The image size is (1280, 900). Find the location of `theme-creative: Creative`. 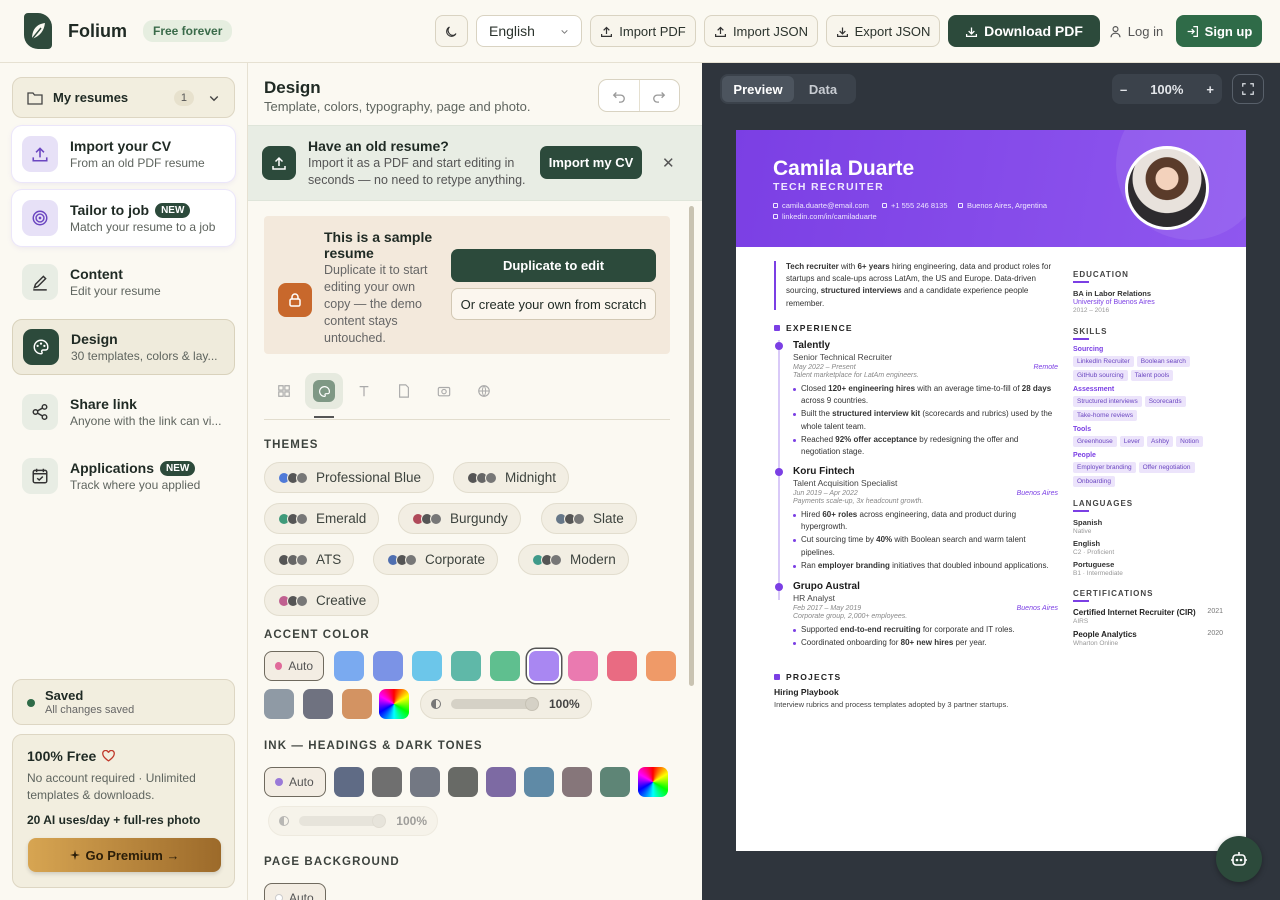

theme-creative: Creative is located at coordinates (322, 600).